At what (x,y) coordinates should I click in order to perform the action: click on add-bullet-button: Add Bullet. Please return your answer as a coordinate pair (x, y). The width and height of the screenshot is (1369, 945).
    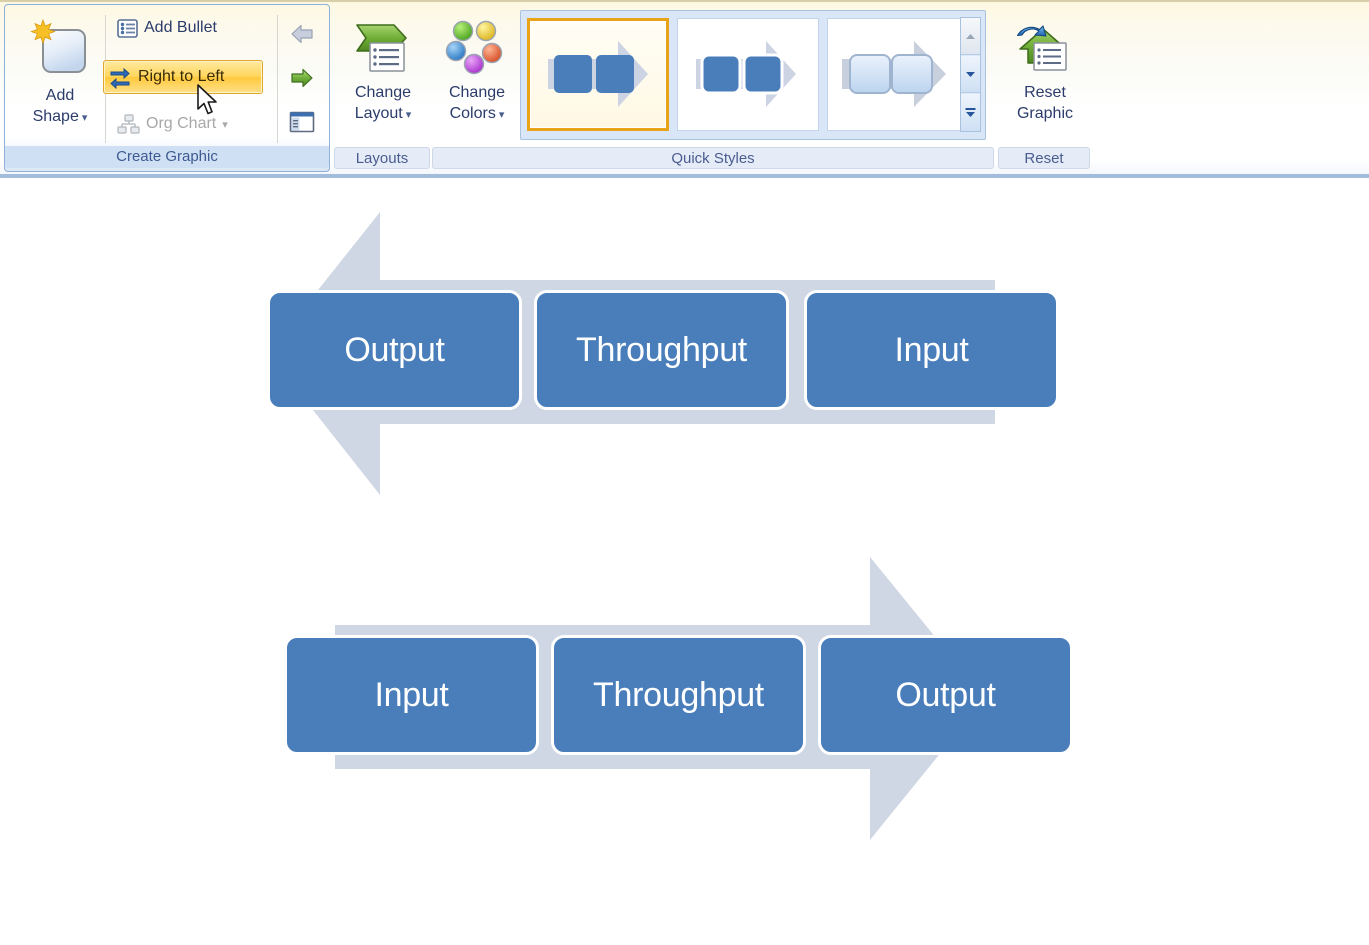
    Looking at the image, I should click on (184, 28).